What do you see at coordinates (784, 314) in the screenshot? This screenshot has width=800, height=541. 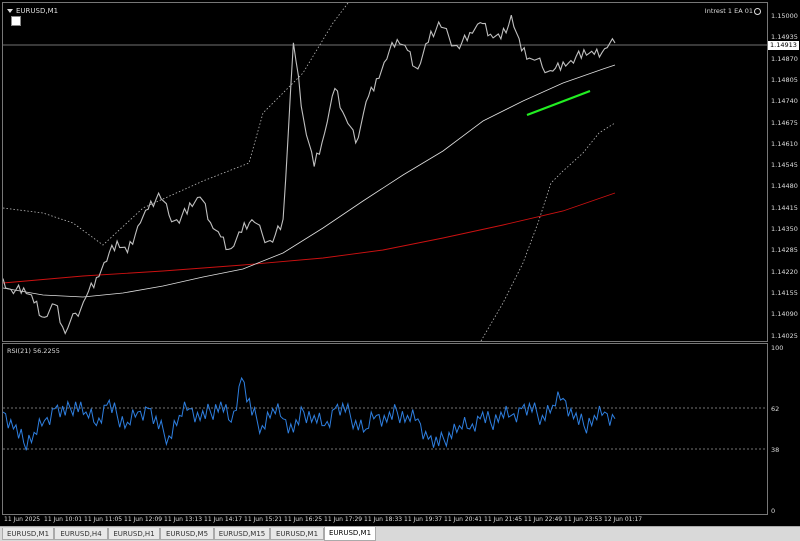 I see `price-tick: 1.14090` at bounding box center [784, 314].